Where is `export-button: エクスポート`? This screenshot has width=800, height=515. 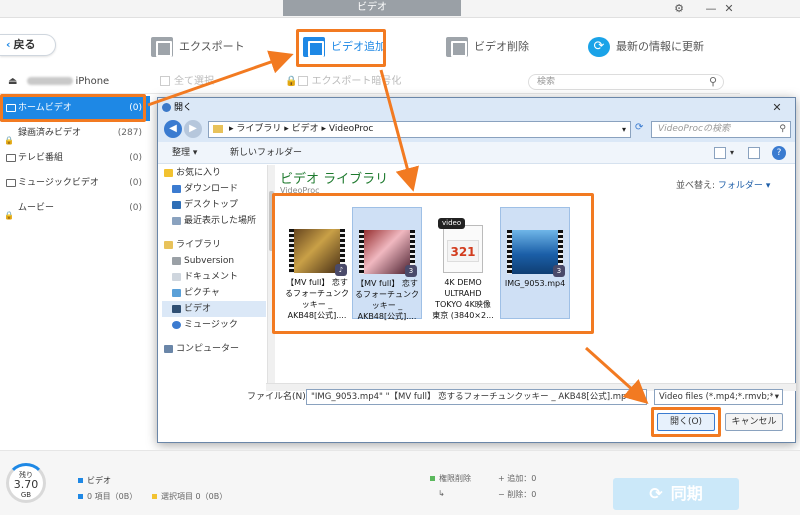 export-button: エクスポート is located at coordinates (198, 47).